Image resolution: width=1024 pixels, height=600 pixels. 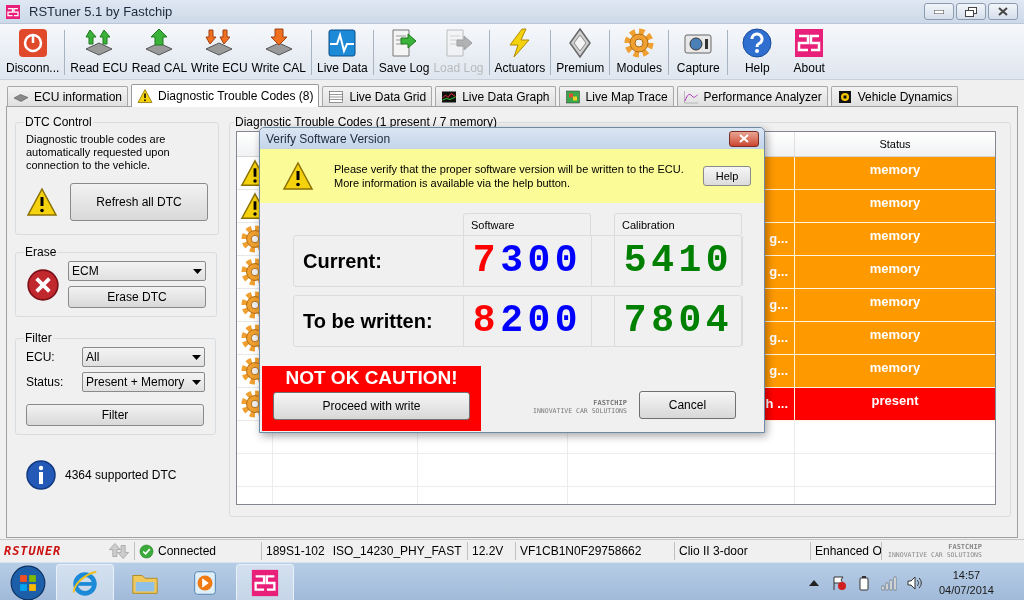 I want to click on toolbar-button: Write ECU, so click(x=219, y=52).